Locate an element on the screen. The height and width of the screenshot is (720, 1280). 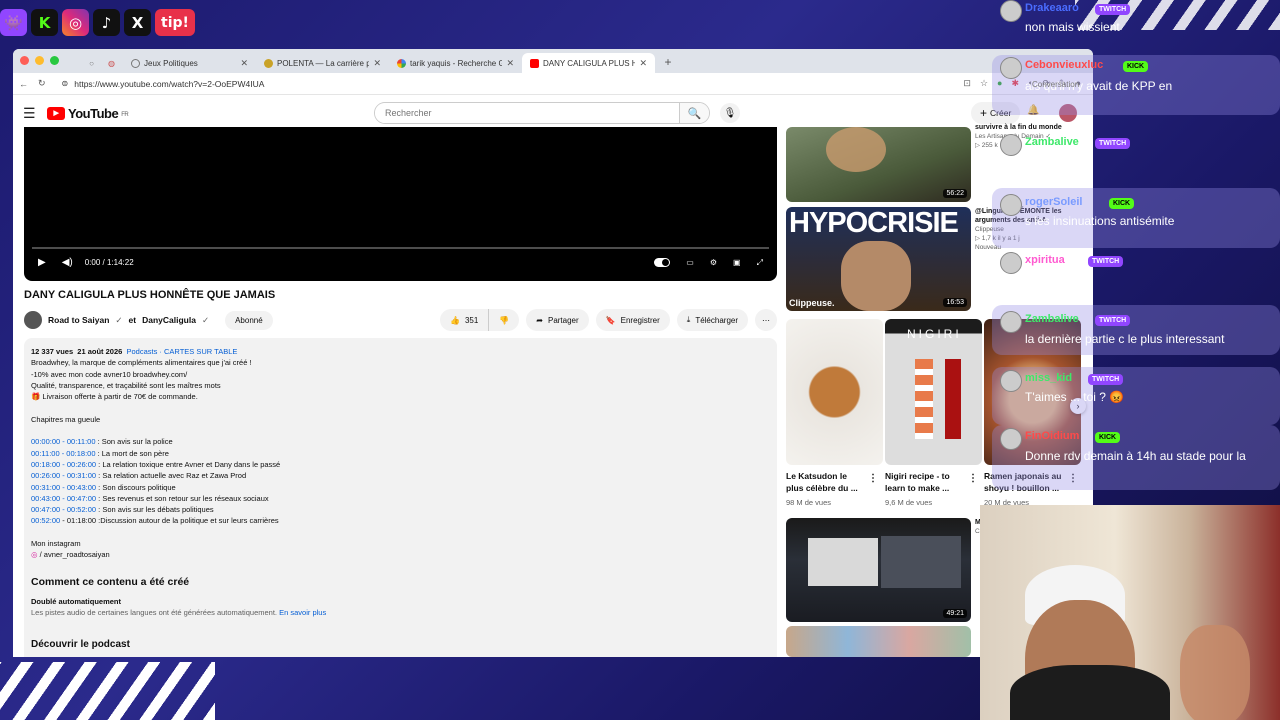
chapter-timestamp-link: 00:18:00 - 00:26:00 is located at coordinates (63, 464).